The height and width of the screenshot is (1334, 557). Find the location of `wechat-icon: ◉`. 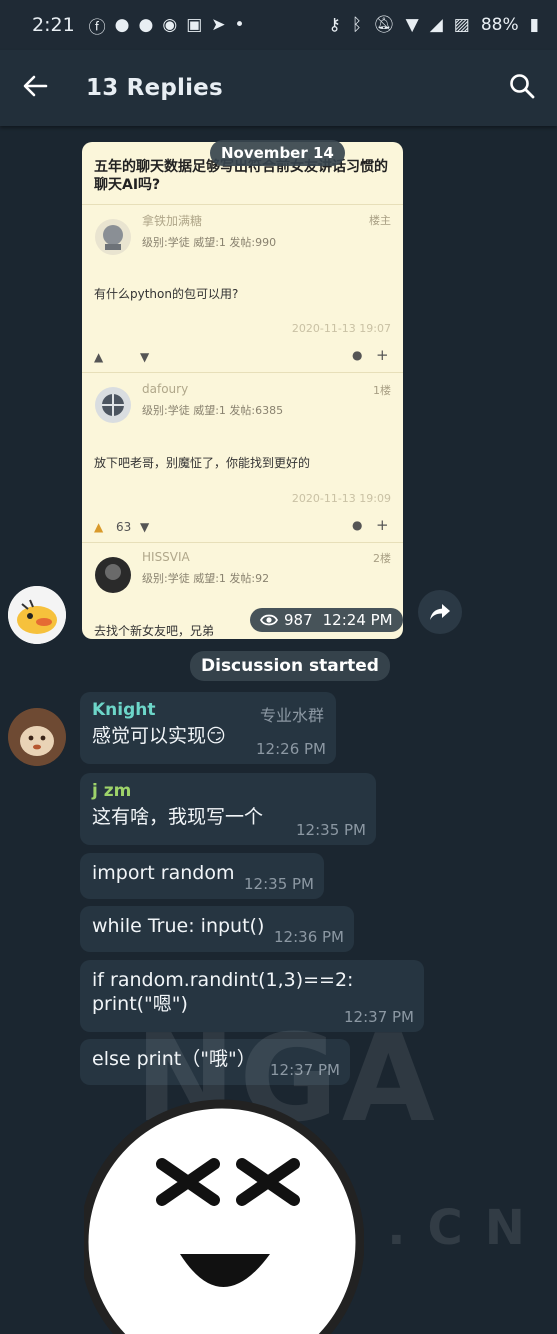

wechat-icon: ◉ is located at coordinates (170, 25).